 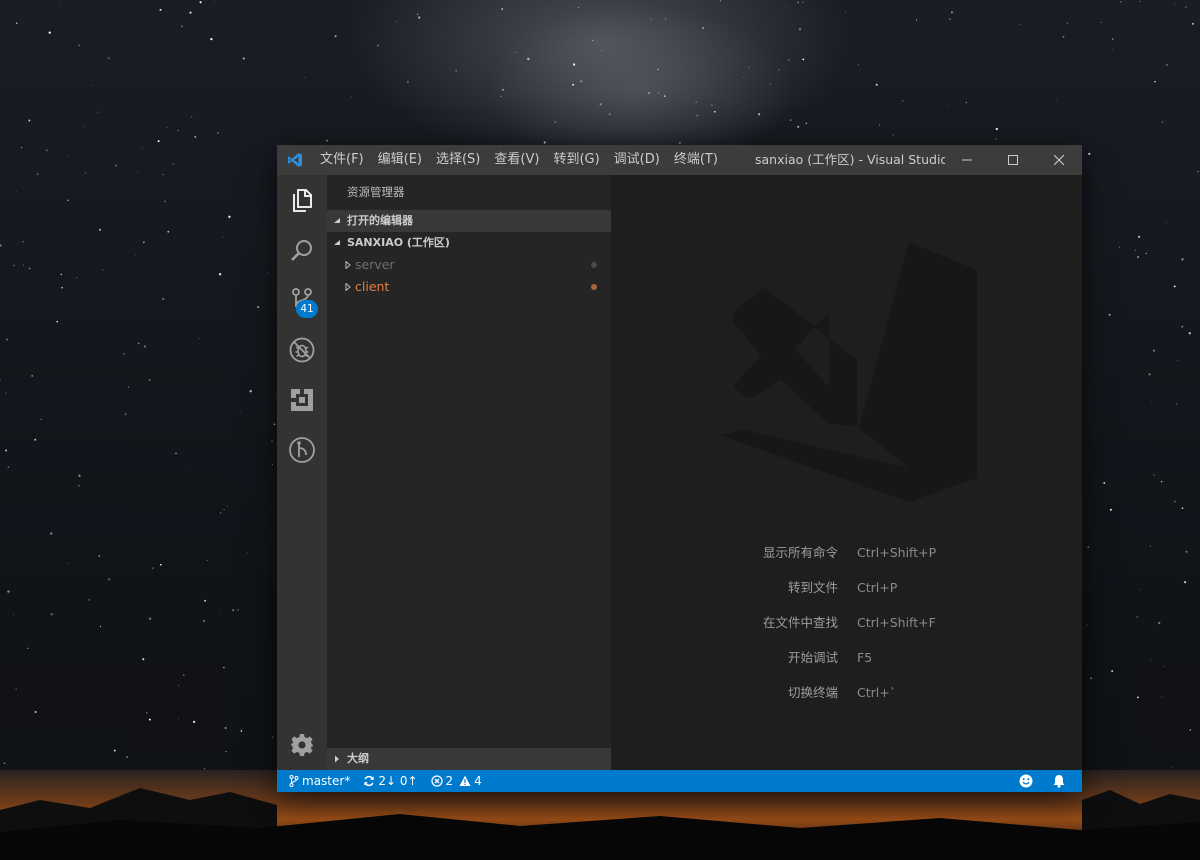 I want to click on menu-selection: 选择(S), so click(x=458, y=160).